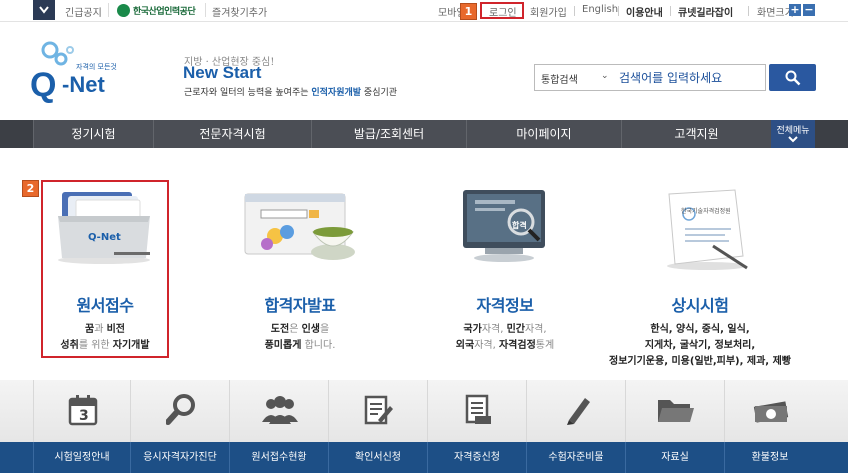  I want to click on guide-link: 이용안내, so click(644, 11).